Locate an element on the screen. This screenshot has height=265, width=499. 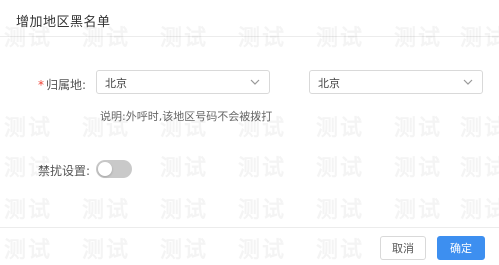
province-select: 北京 is located at coordinates (183, 82).